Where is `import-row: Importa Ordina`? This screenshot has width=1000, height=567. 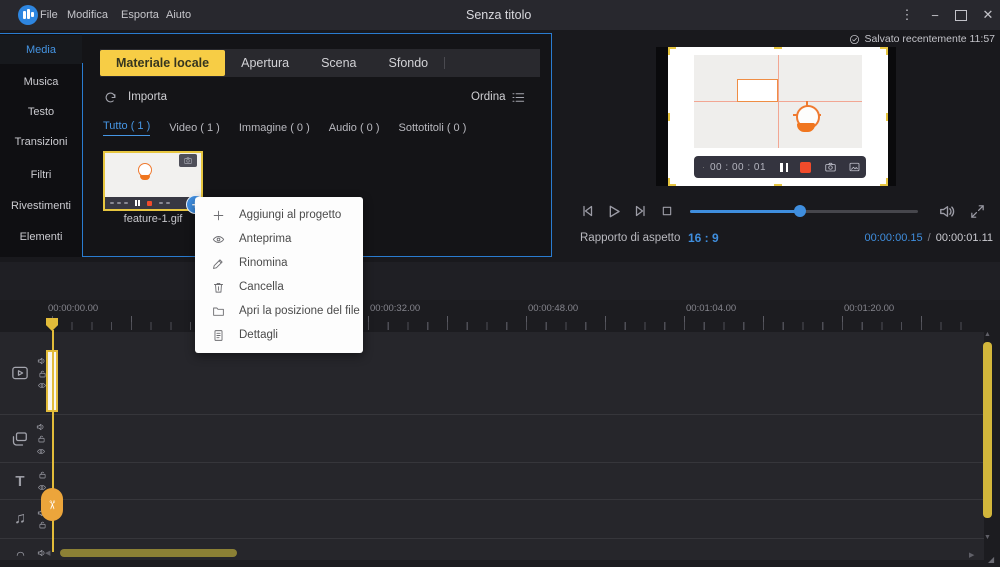 import-row: Importa Ordina is located at coordinates (320, 98).